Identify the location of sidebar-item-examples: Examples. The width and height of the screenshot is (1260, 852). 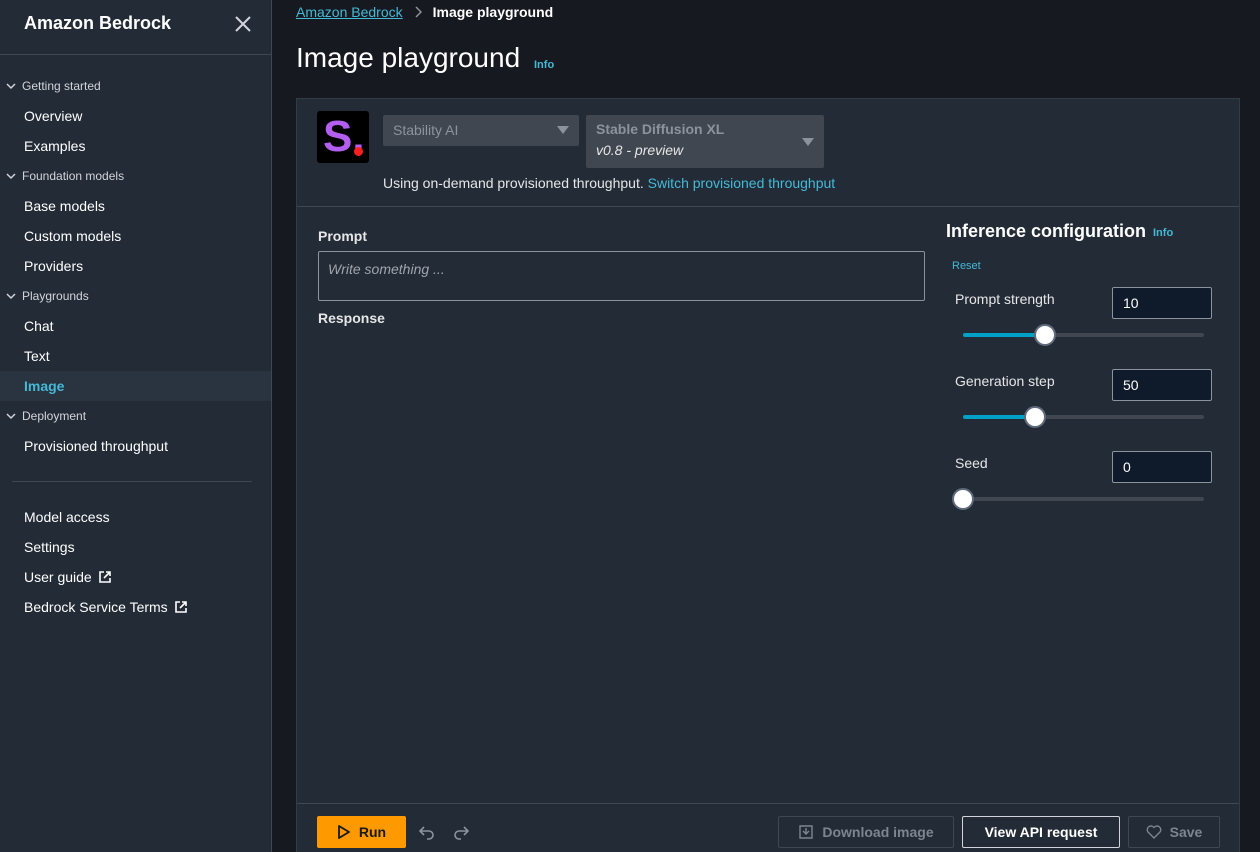
(135, 146).